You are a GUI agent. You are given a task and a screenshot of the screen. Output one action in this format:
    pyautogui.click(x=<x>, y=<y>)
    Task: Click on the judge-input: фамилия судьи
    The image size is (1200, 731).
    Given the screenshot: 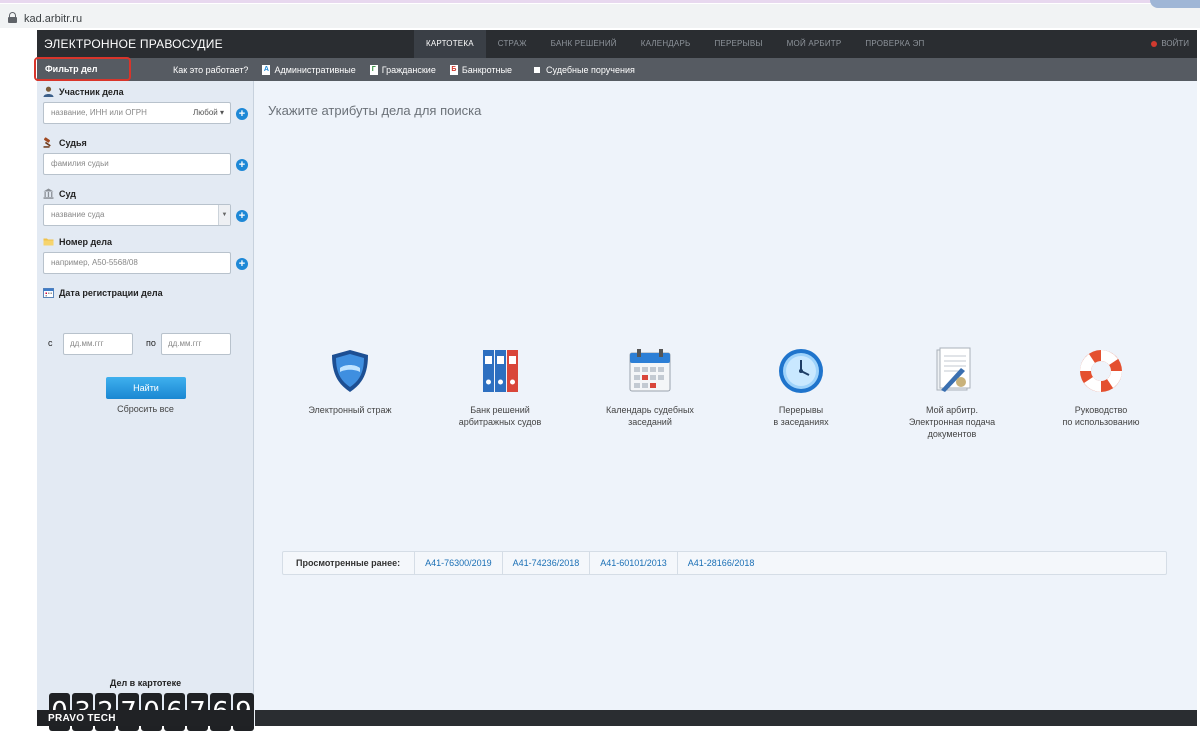 What is the action you would take?
    pyautogui.click(x=137, y=164)
    